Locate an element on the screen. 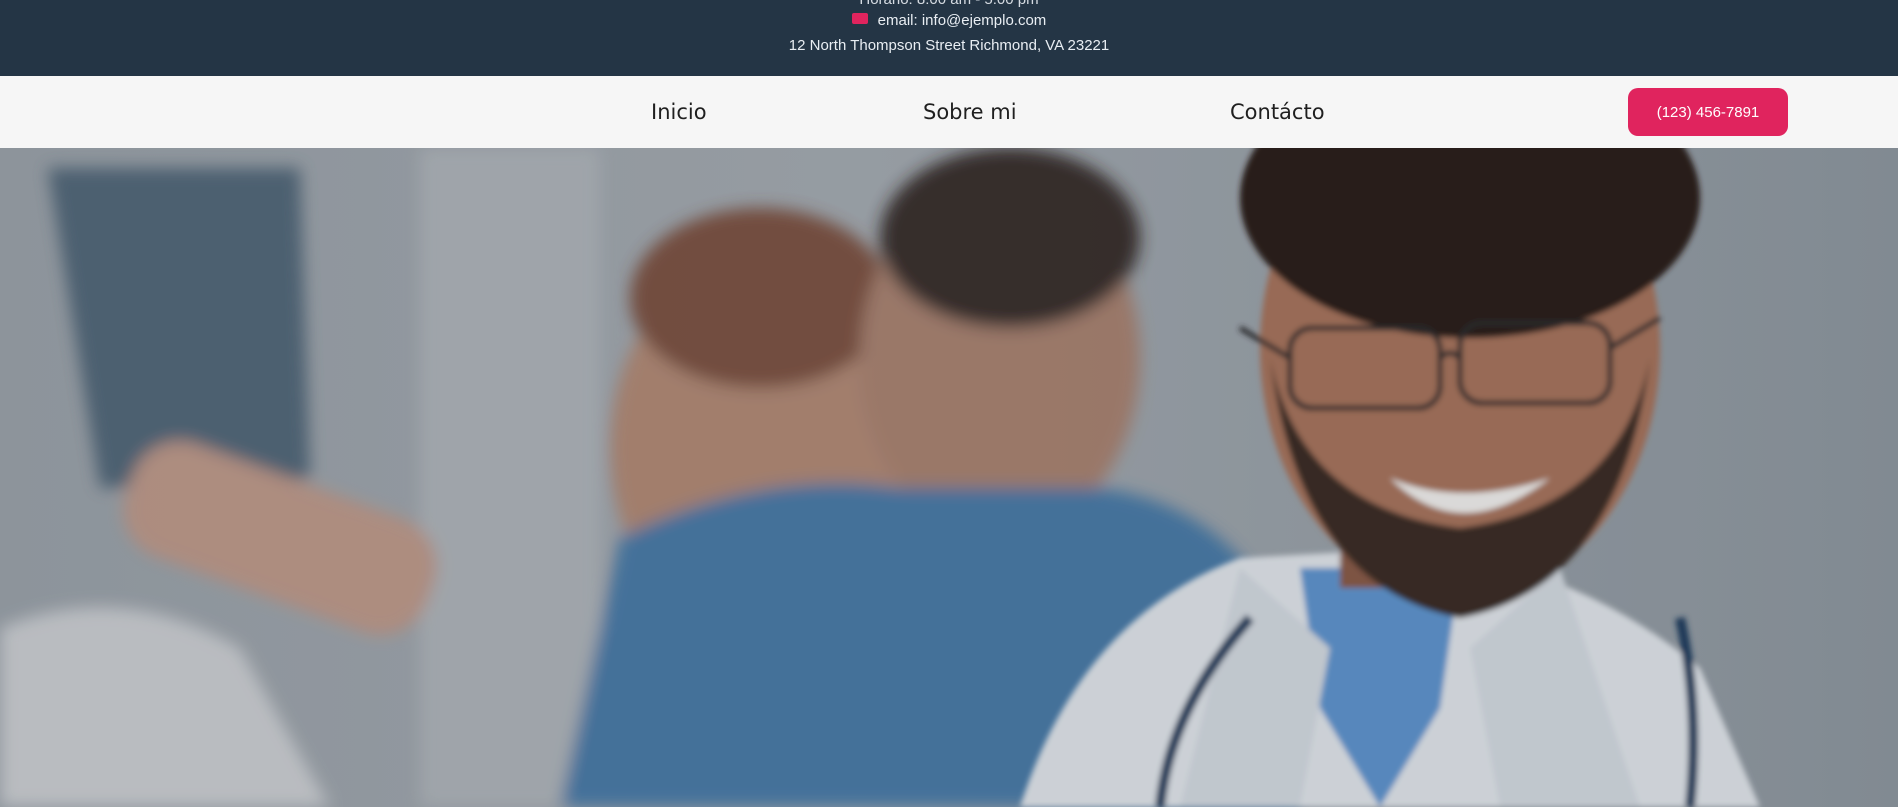 Image resolution: width=1898 pixels, height=807 pixels. email-line: email: info@ejemplo.com is located at coordinates (949, 20).